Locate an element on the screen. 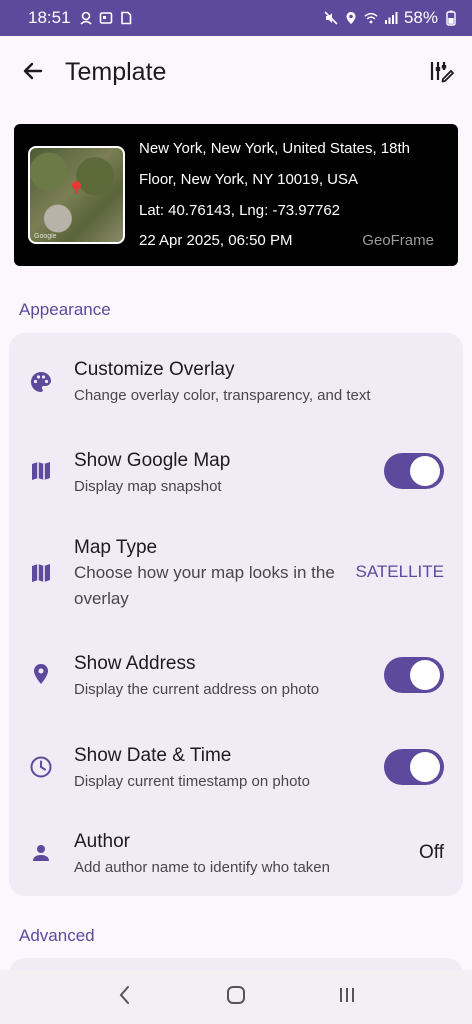 Image resolution: width=472 pixels, height=1024 pixels. show-date-time-subtitle: Display current timestamp on photo is located at coordinates (192, 781).